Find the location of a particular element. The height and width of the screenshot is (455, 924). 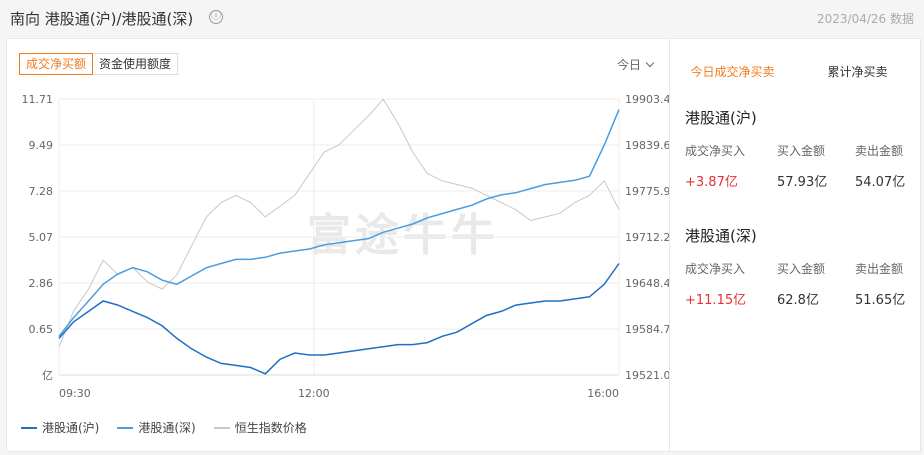

block-values-sz: +11.15亿 62.8亿 51.65亿 is located at coordinates (800, 298).